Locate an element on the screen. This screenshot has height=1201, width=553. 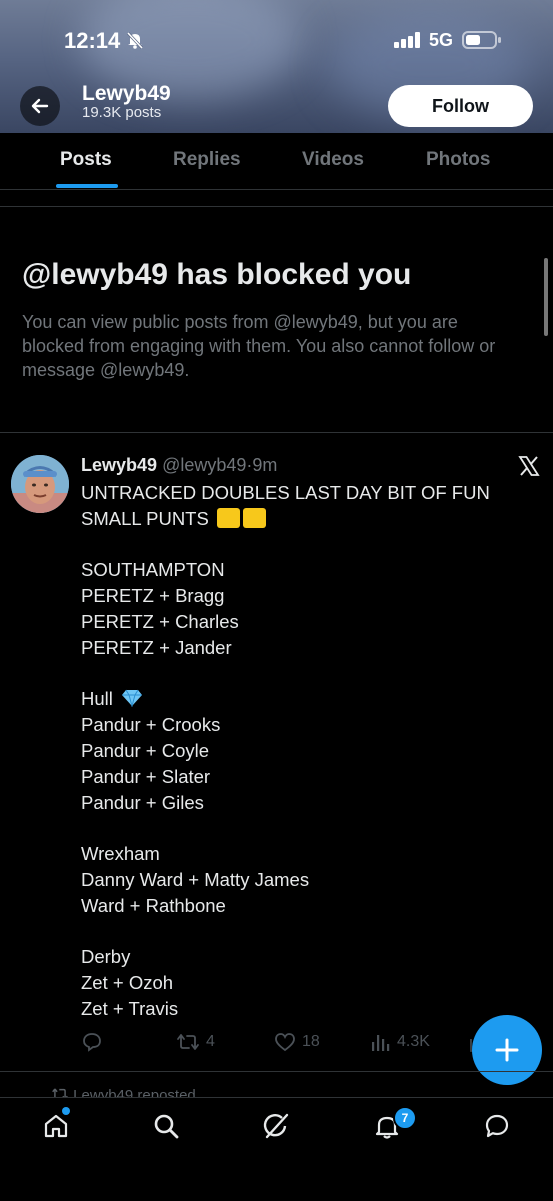
tweet-line: Pandur + Crooks is located at coordinates (151, 725).